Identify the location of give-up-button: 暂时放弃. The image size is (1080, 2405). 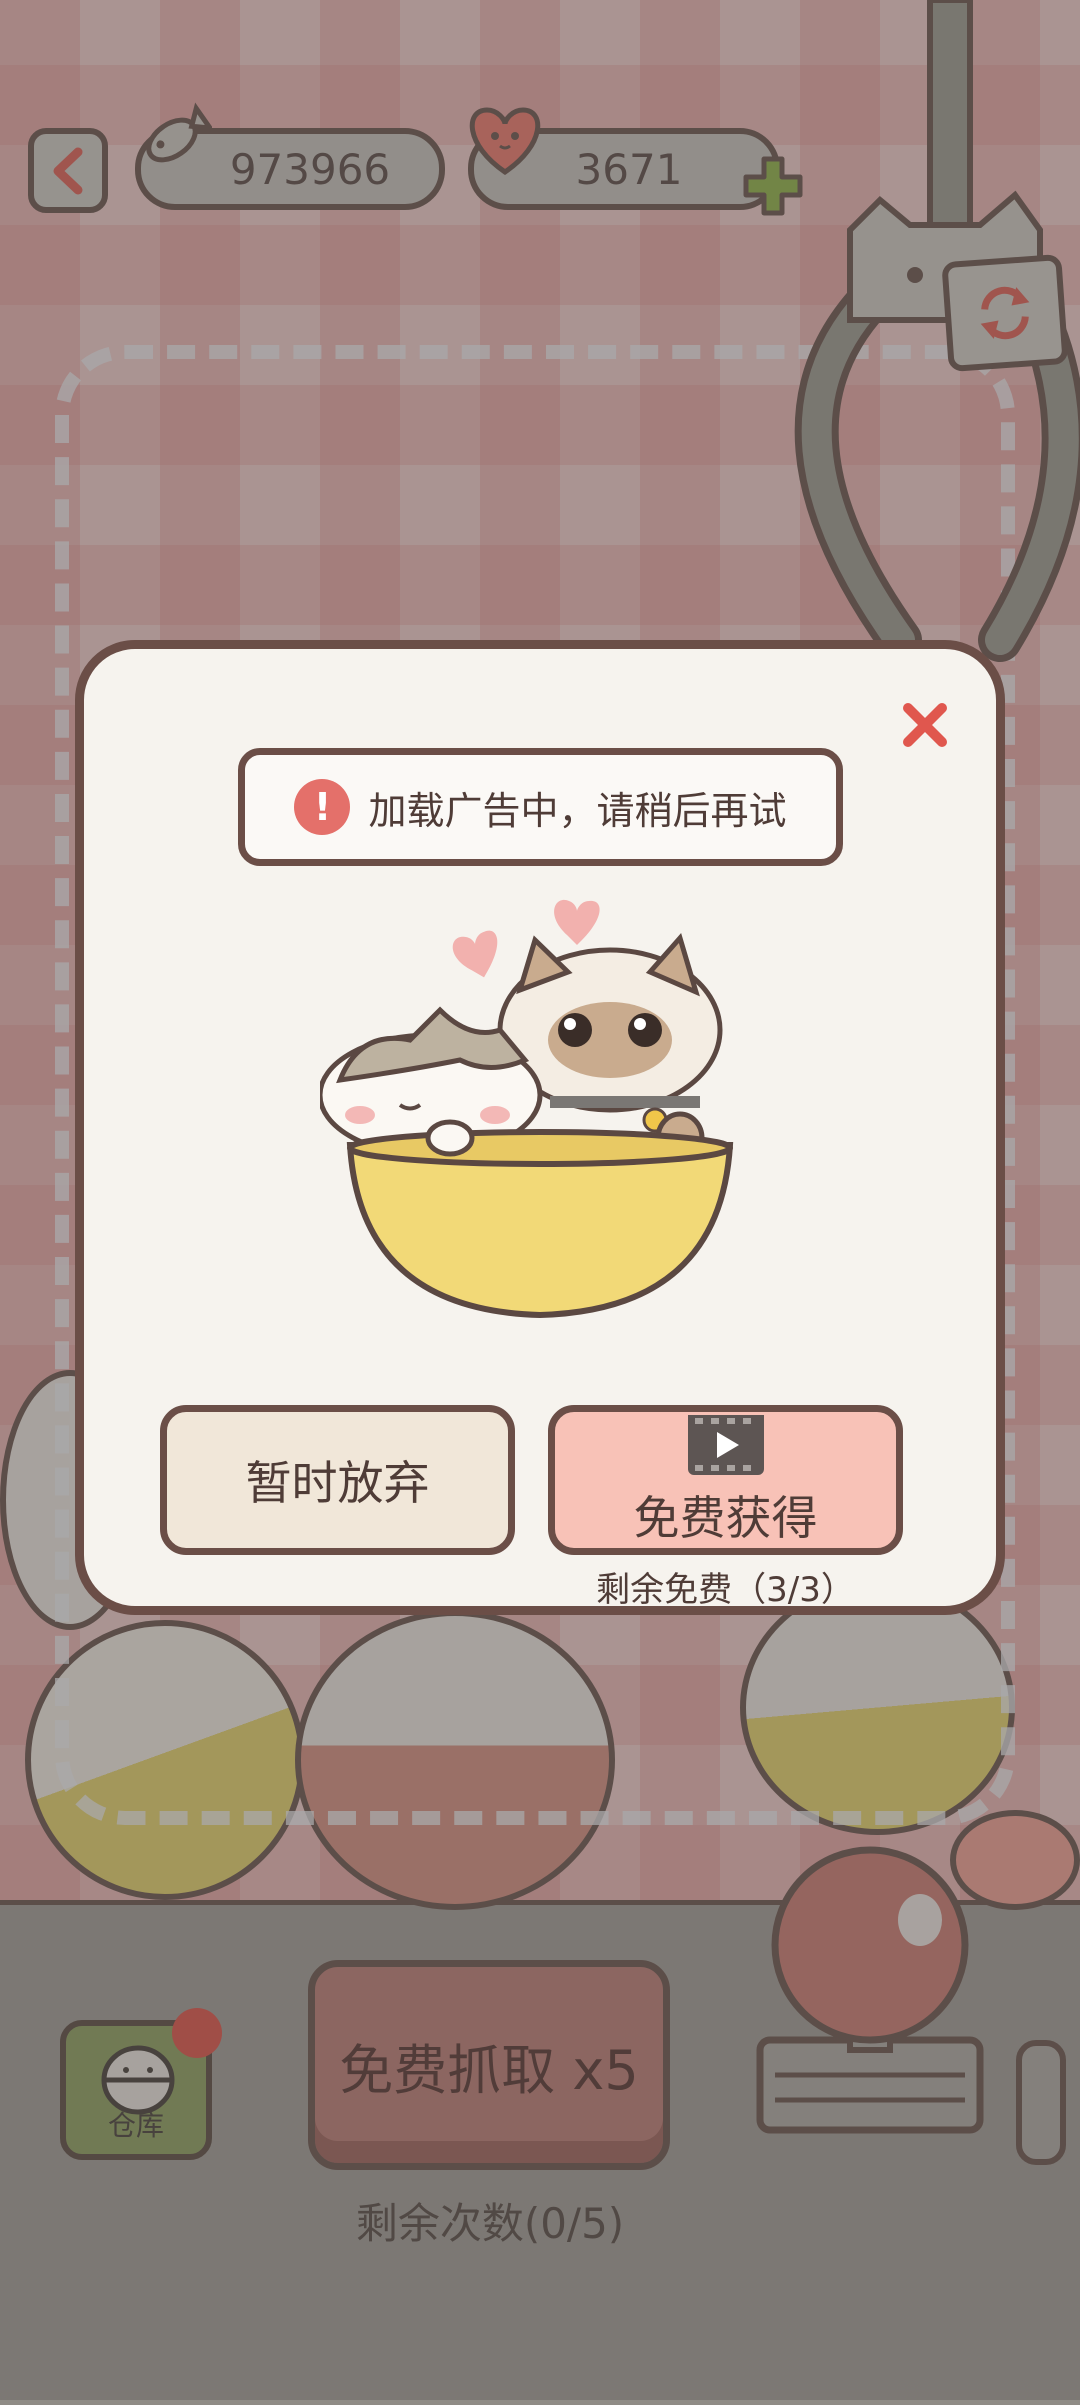
(337, 1480).